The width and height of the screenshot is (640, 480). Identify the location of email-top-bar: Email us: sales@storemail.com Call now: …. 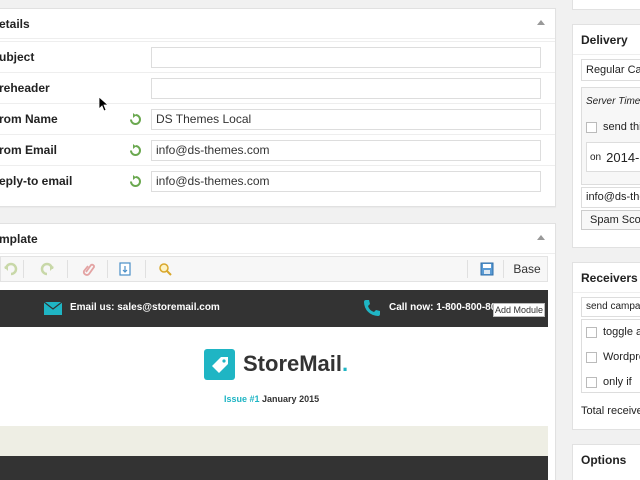
(274, 308).